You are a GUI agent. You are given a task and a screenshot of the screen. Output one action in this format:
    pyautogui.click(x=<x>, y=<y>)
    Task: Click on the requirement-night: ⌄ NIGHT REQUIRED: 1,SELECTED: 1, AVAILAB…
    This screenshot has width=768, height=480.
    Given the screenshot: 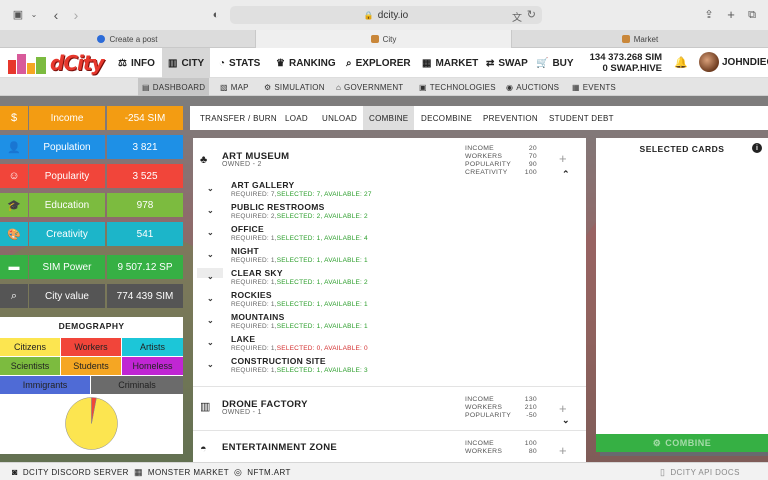 What is the action you would take?
    pyautogui.click(x=389, y=257)
    